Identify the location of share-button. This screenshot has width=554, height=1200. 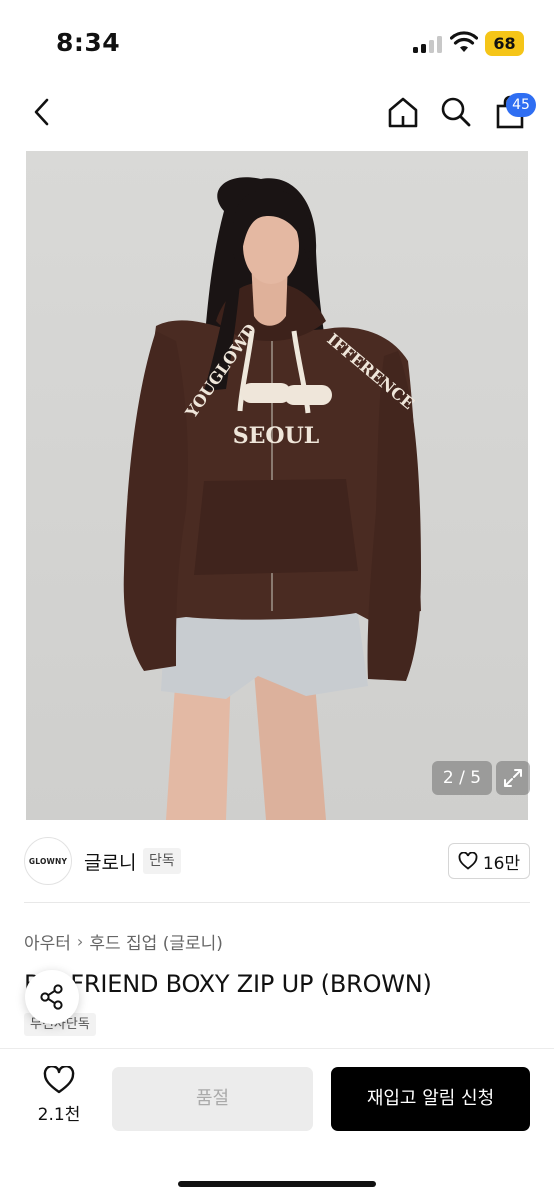
(52, 997).